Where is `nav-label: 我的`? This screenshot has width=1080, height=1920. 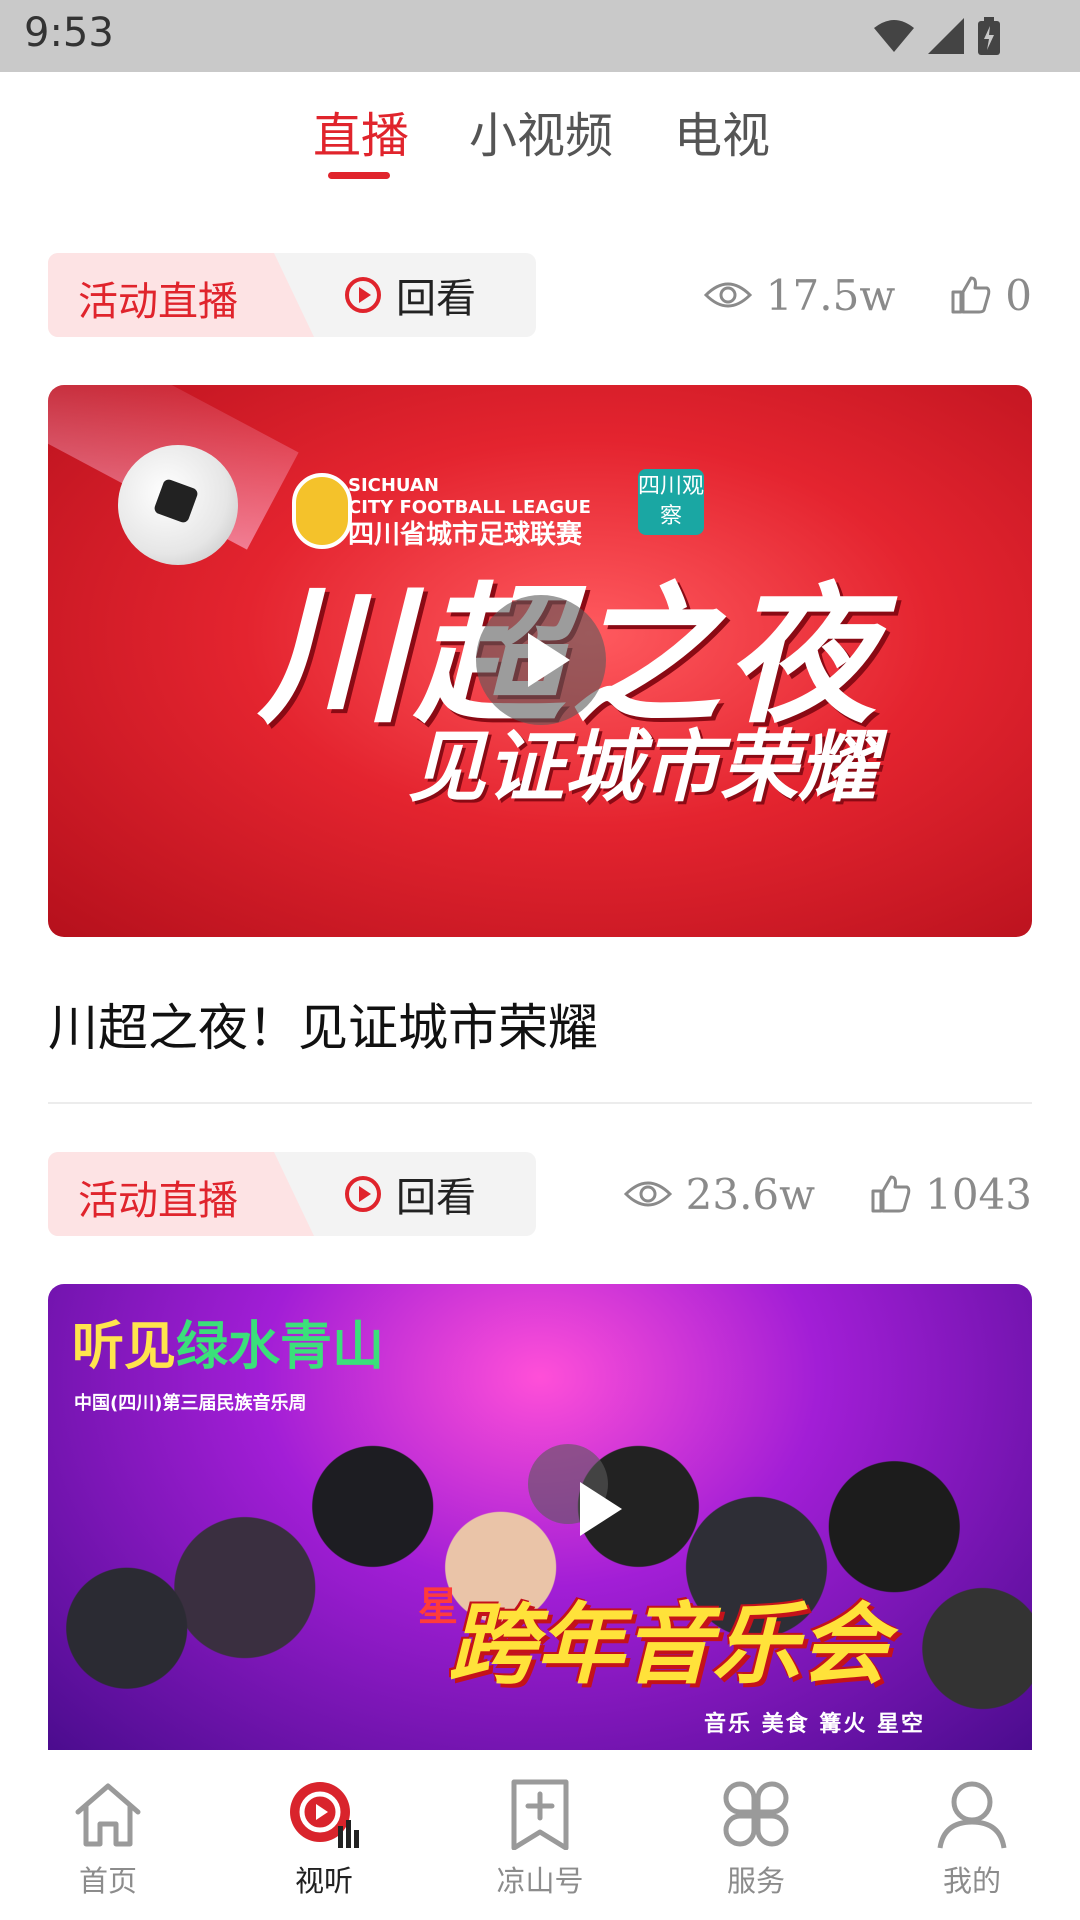
nav-label: 我的 is located at coordinates (971, 1881).